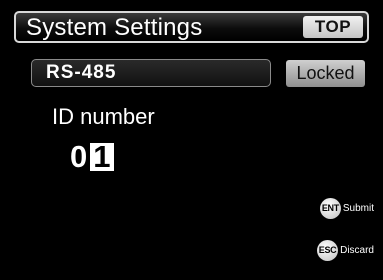  I want to click on submit-softkey: ENT Submit, so click(346, 208).